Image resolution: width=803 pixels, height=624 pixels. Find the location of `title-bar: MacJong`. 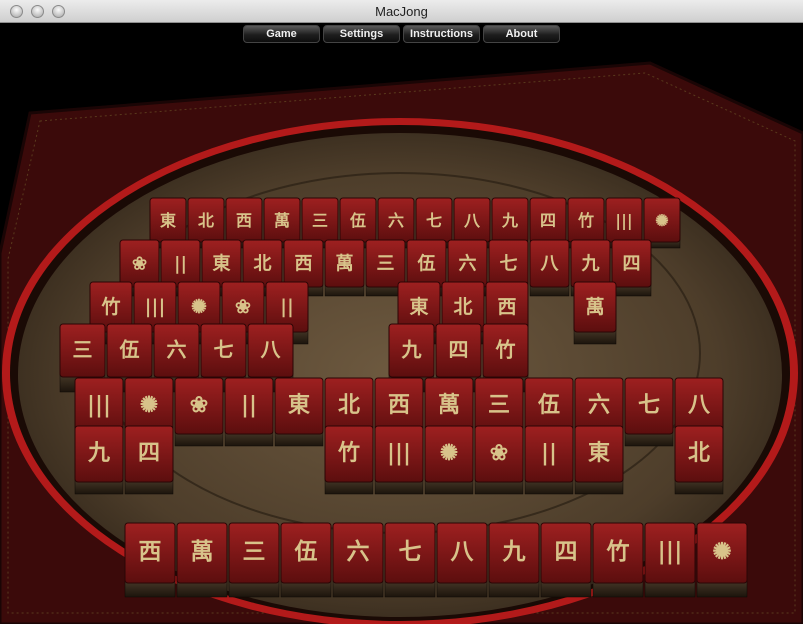

title-bar: MacJong is located at coordinates (401, 11).